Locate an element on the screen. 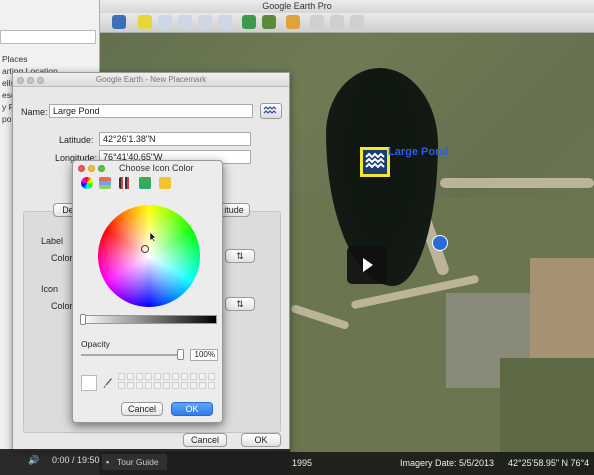  icon-color-label: Color is located at coordinates (62, 306).